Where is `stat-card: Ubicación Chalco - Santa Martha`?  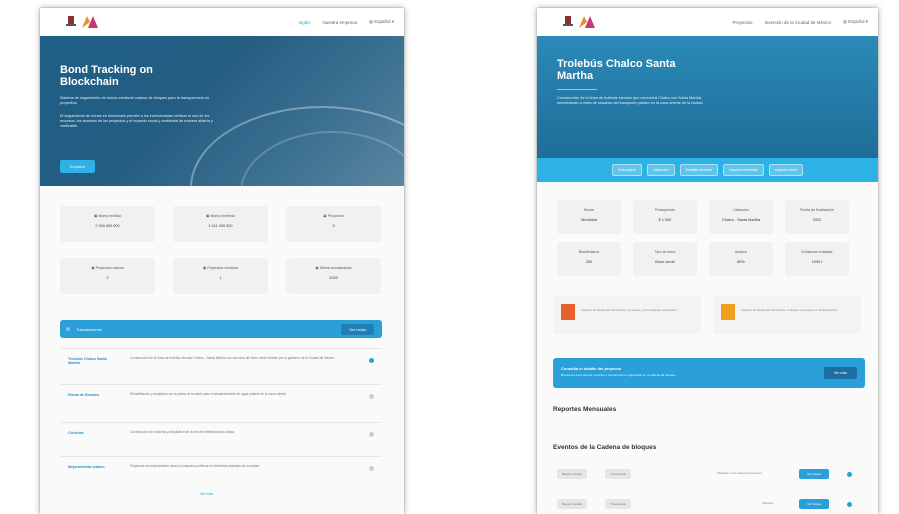
stat-card: Ubicación Chalco - Santa Martha is located at coordinates (741, 217).